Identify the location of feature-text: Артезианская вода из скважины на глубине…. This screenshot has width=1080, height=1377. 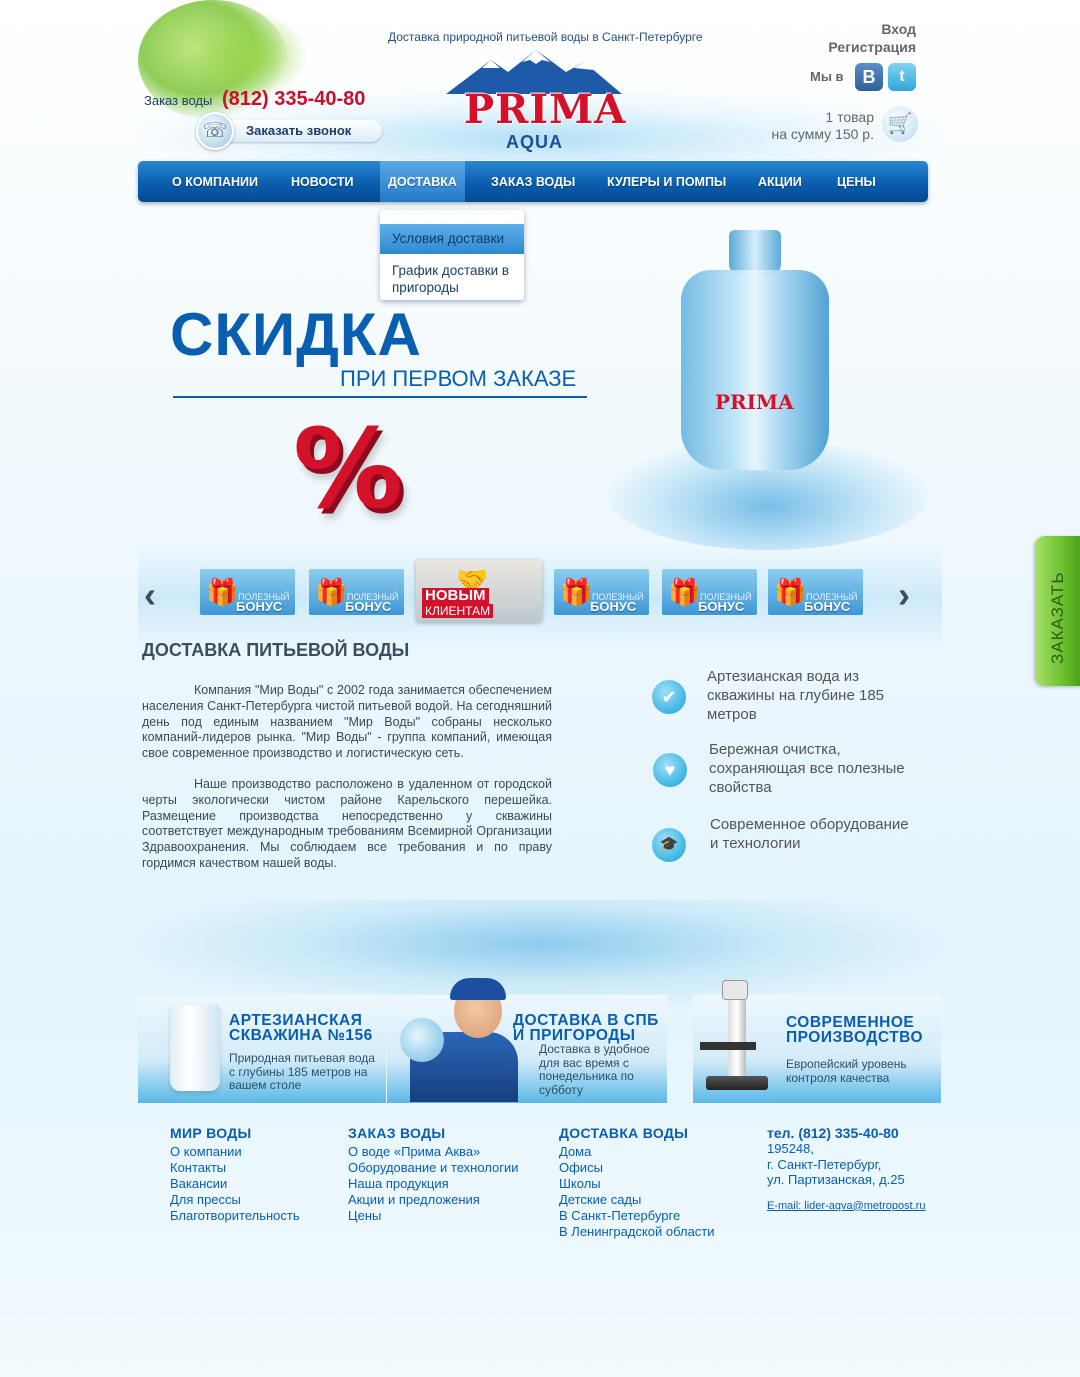
(795, 695).